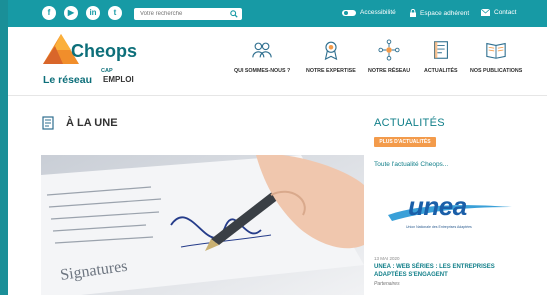  I want to click on nav-qui-sommes-nous: QUI SOMMES-NOUS ?, so click(262, 56).